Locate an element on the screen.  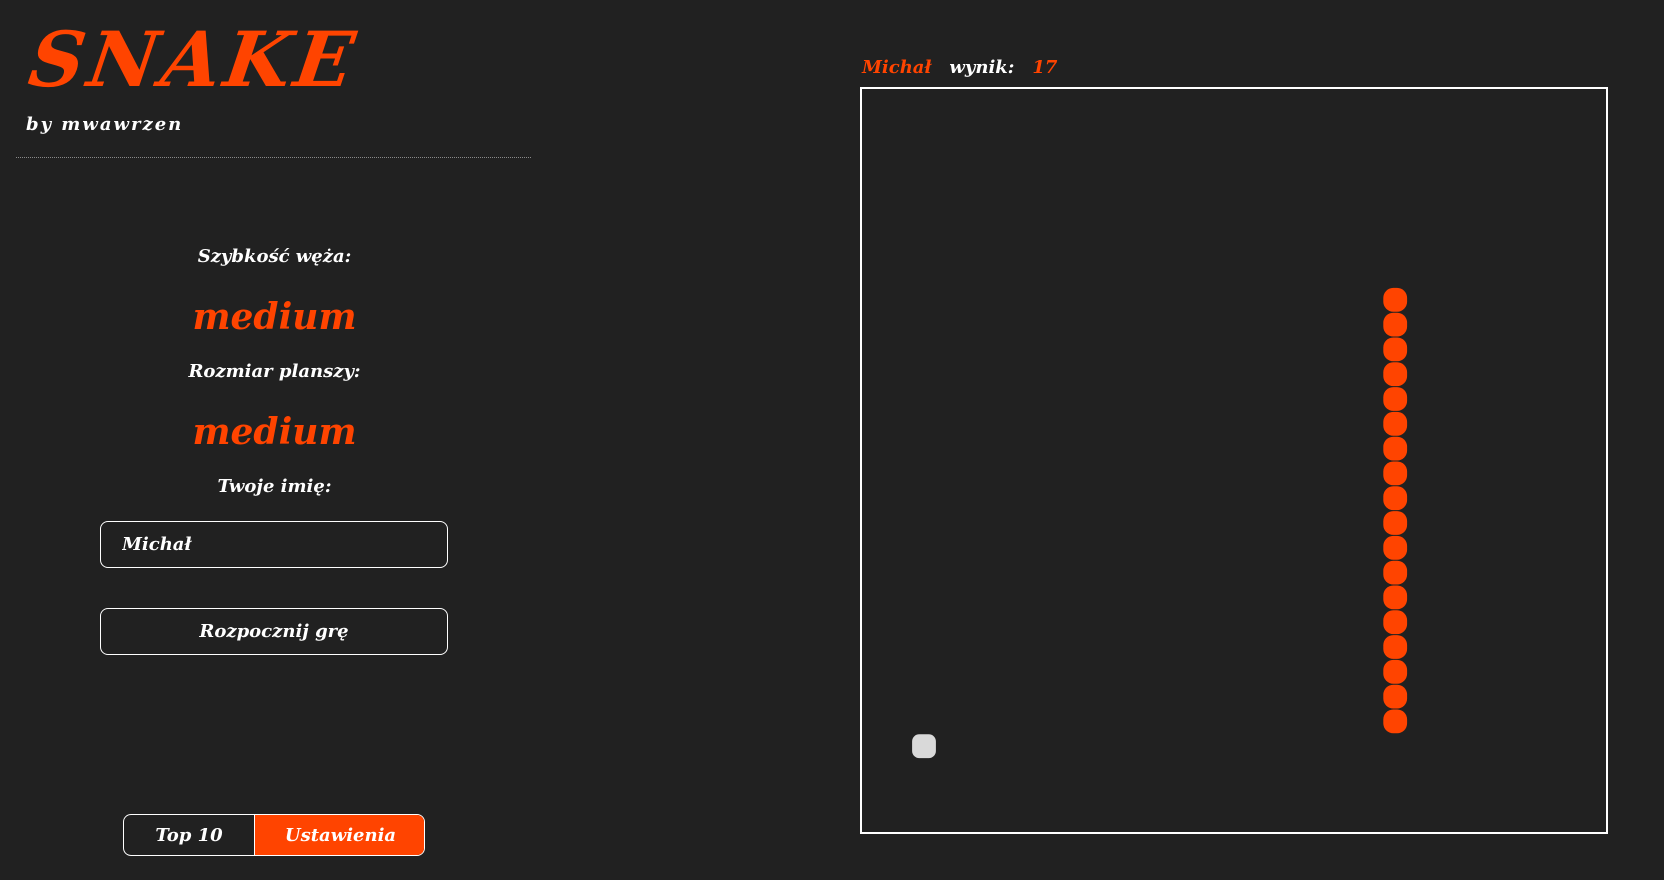
snake-head is located at coordinates (1395, 299).